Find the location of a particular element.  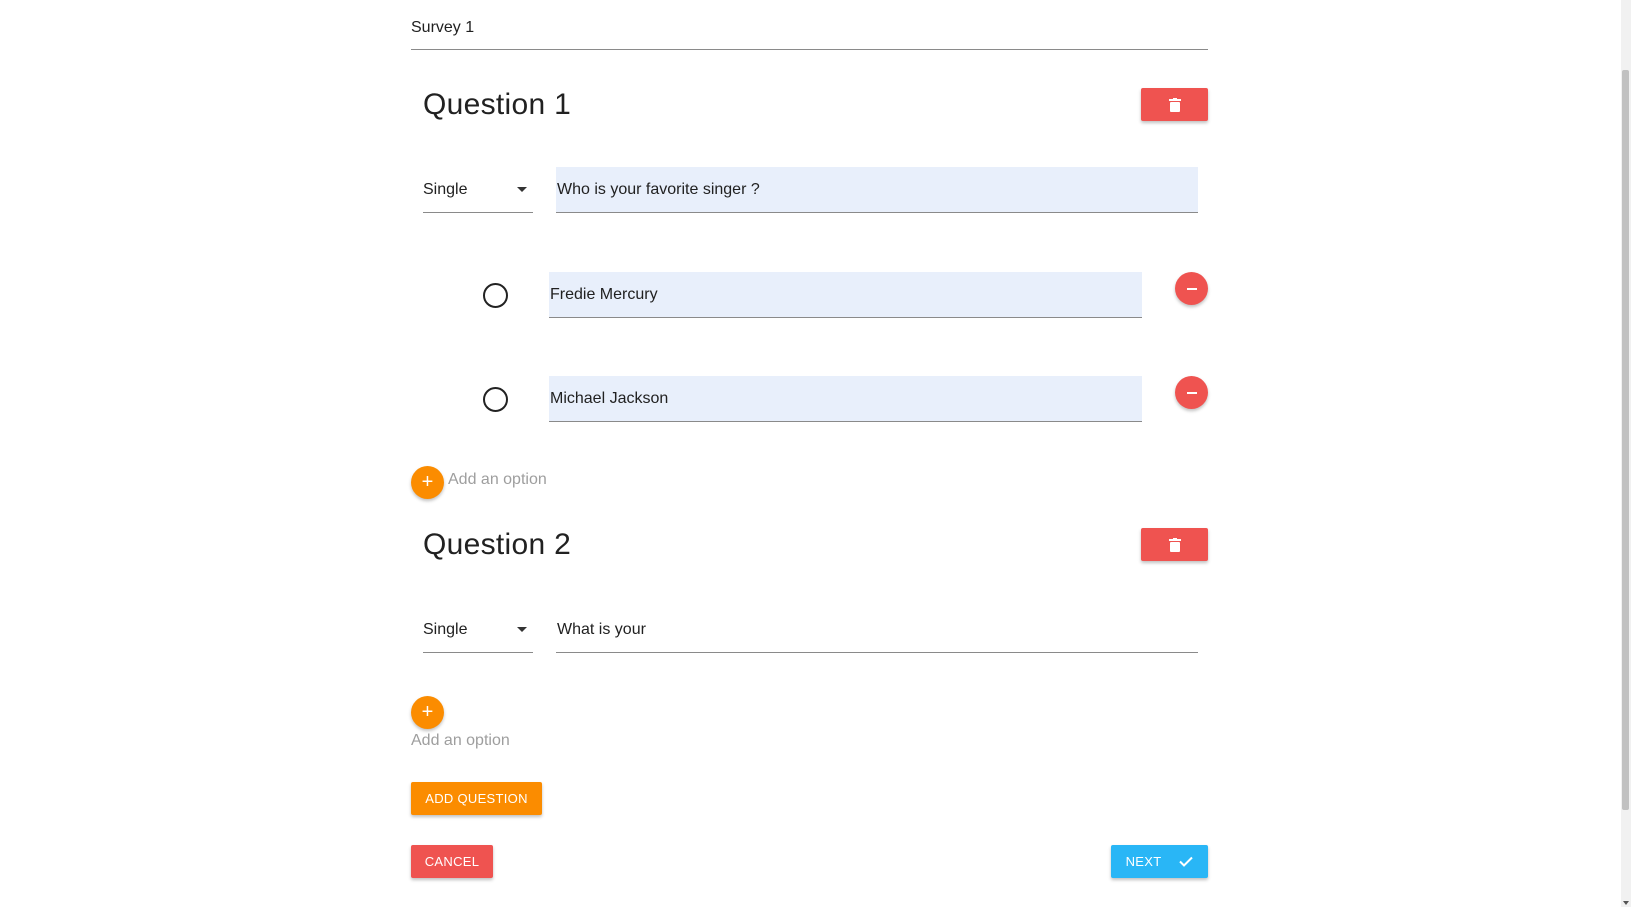

survey-title-field: Survey 1 is located at coordinates (809, 32).